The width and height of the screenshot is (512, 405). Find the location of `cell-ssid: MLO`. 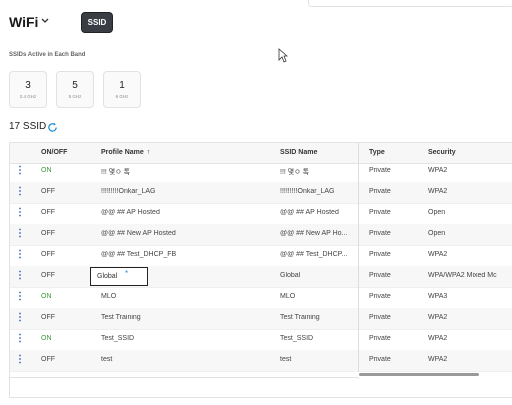

cell-ssid: MLO is located at coordinates (288, 296).